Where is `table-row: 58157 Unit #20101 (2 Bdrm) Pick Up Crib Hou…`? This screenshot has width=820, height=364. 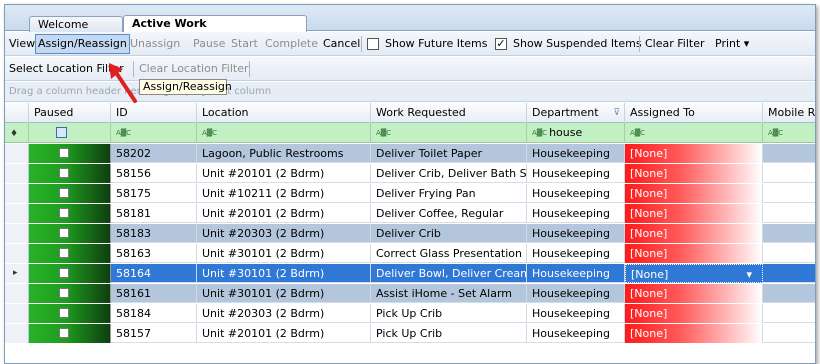 table-row: 58157 Unit #20101 (2 Bdrm) Pick Up Crib Hou… is located at coordinates (410, 333).